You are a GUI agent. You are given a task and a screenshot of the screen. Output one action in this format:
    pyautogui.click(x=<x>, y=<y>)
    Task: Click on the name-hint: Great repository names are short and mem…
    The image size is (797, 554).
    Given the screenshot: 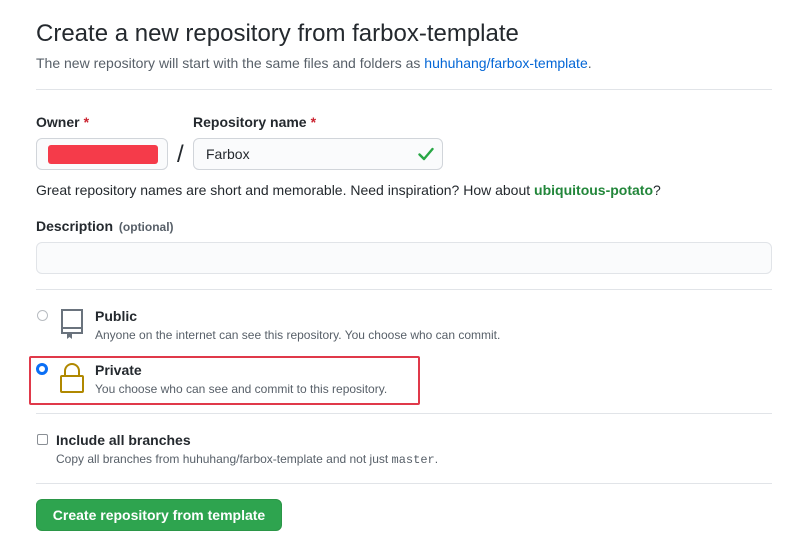 What is the action you would take?
    pyautogui.click(x=348, y=190)
    